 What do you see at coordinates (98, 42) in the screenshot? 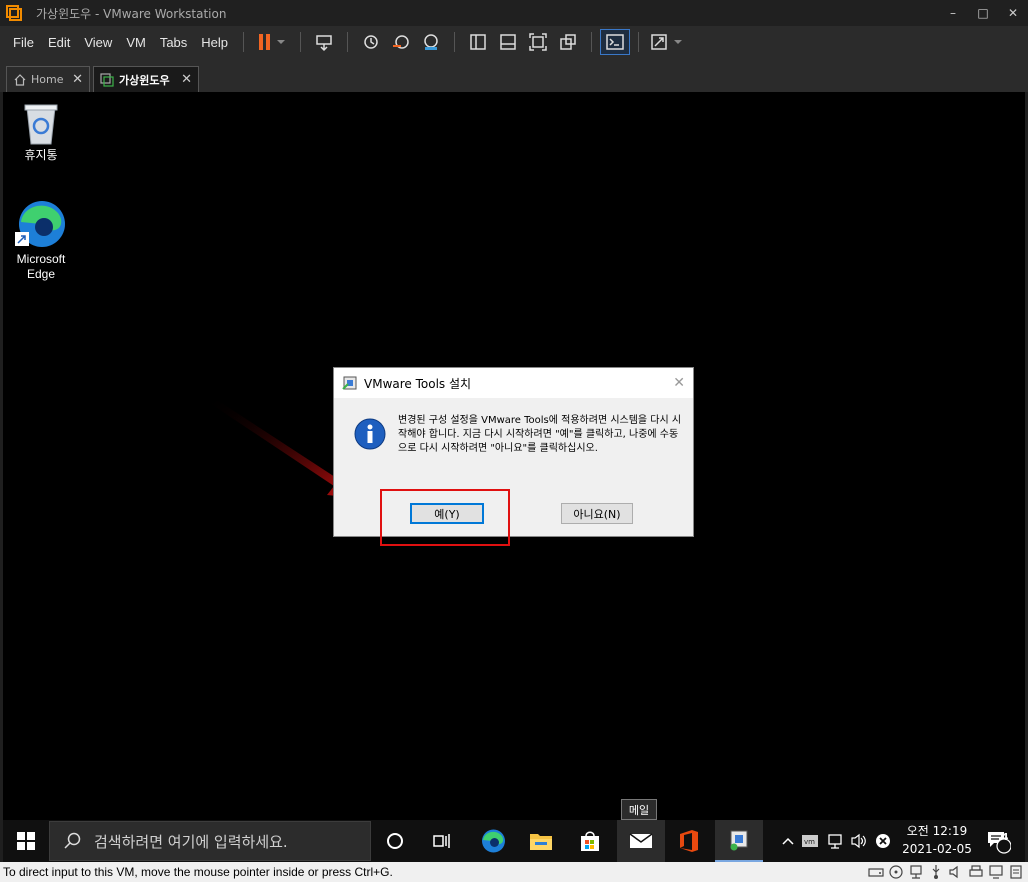
I see `menu-view: View` at bounding box center [98, 42].